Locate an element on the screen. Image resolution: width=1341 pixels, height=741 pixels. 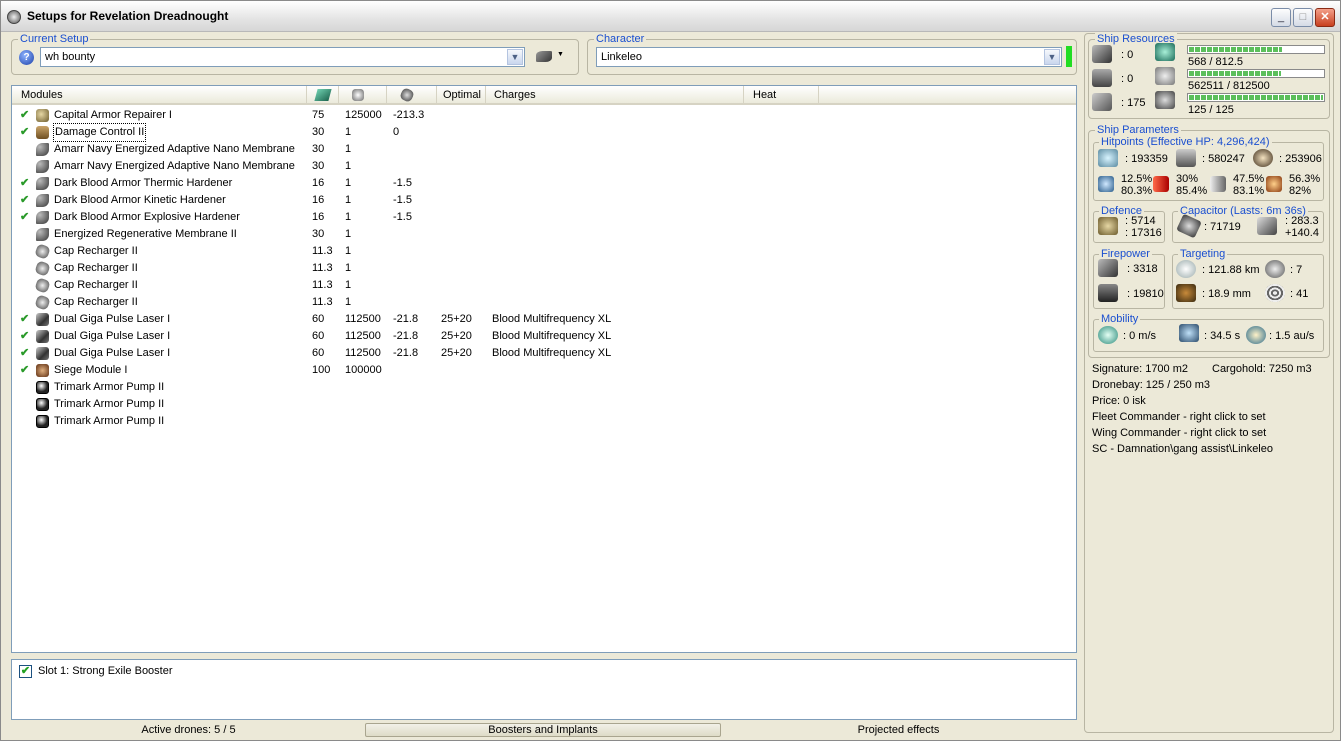
module-name: Energized Regenerative Membrane II is located at coordinates (145, 234).